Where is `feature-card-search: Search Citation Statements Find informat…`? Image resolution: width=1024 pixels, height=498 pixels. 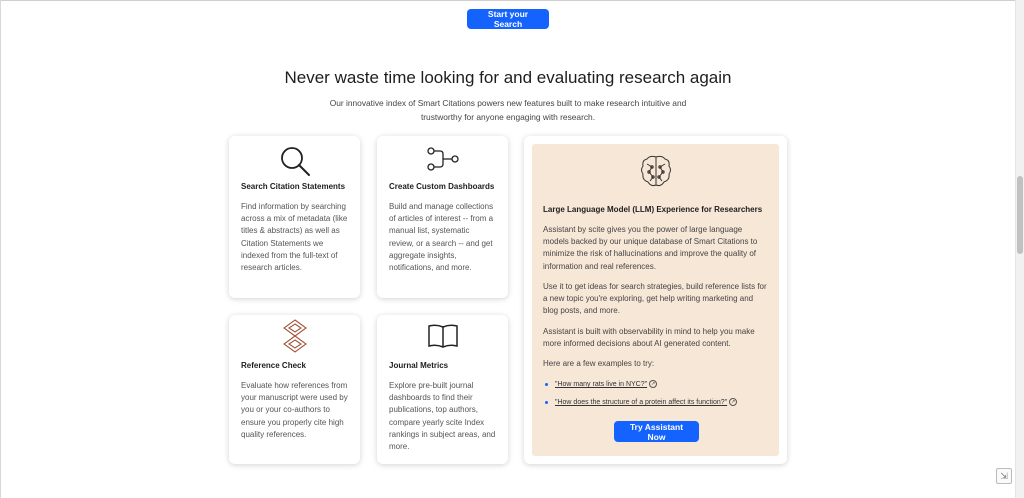
feature-card-search: Search Citation Statements Find informat… is located at coordinates (294, 217).